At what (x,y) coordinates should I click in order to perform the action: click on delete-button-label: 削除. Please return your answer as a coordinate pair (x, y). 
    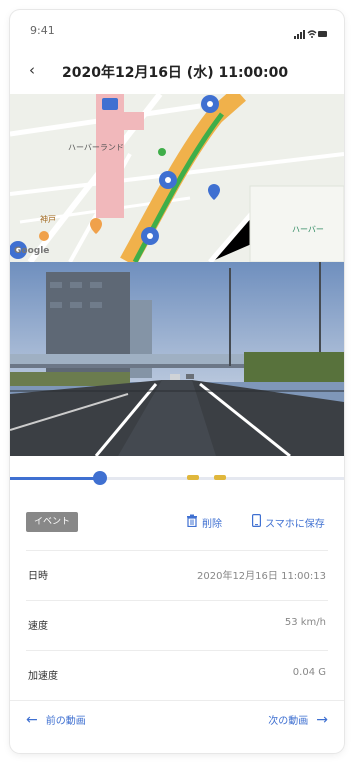
    Looking at the image, I should click on (212, 524).